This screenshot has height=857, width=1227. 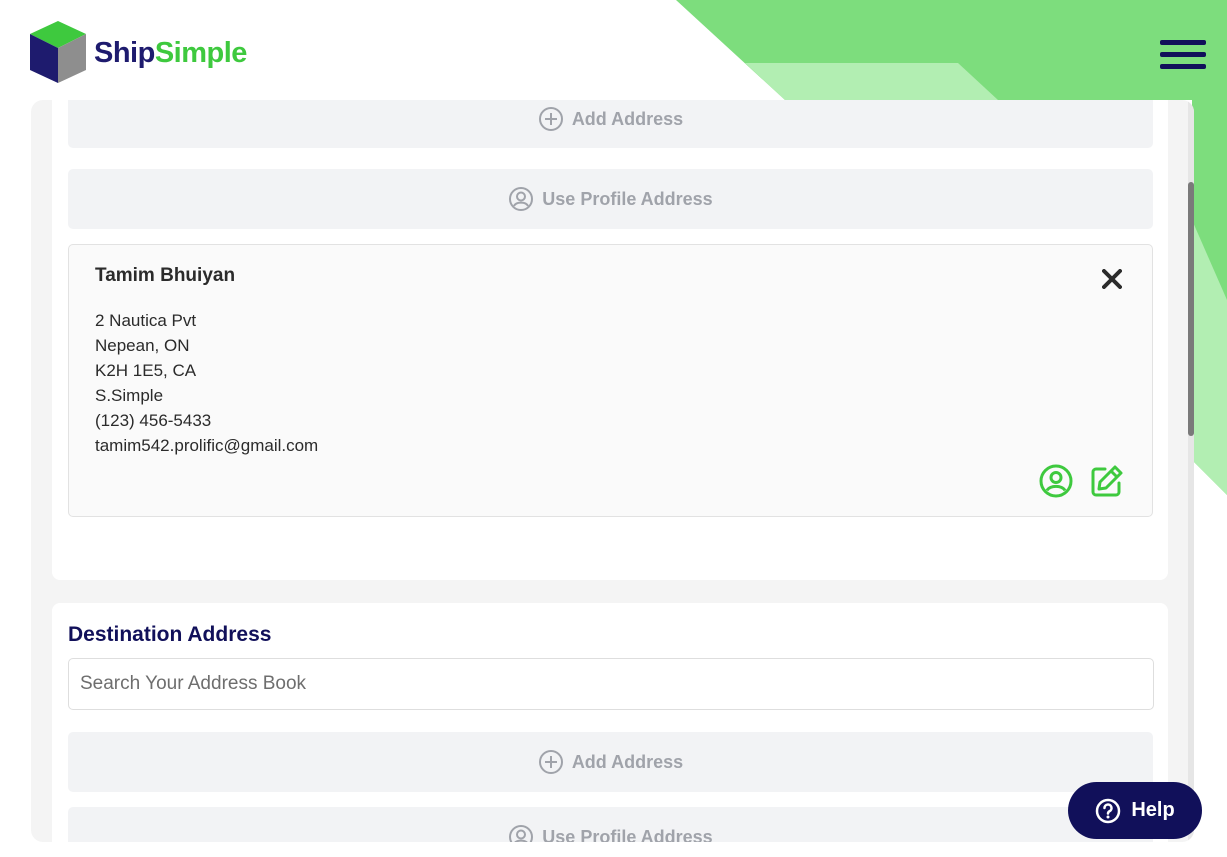 What do you see at coordinates (1112, 281) in the screenshot?
I see `close-icon` at bounding box center [1112, 281].